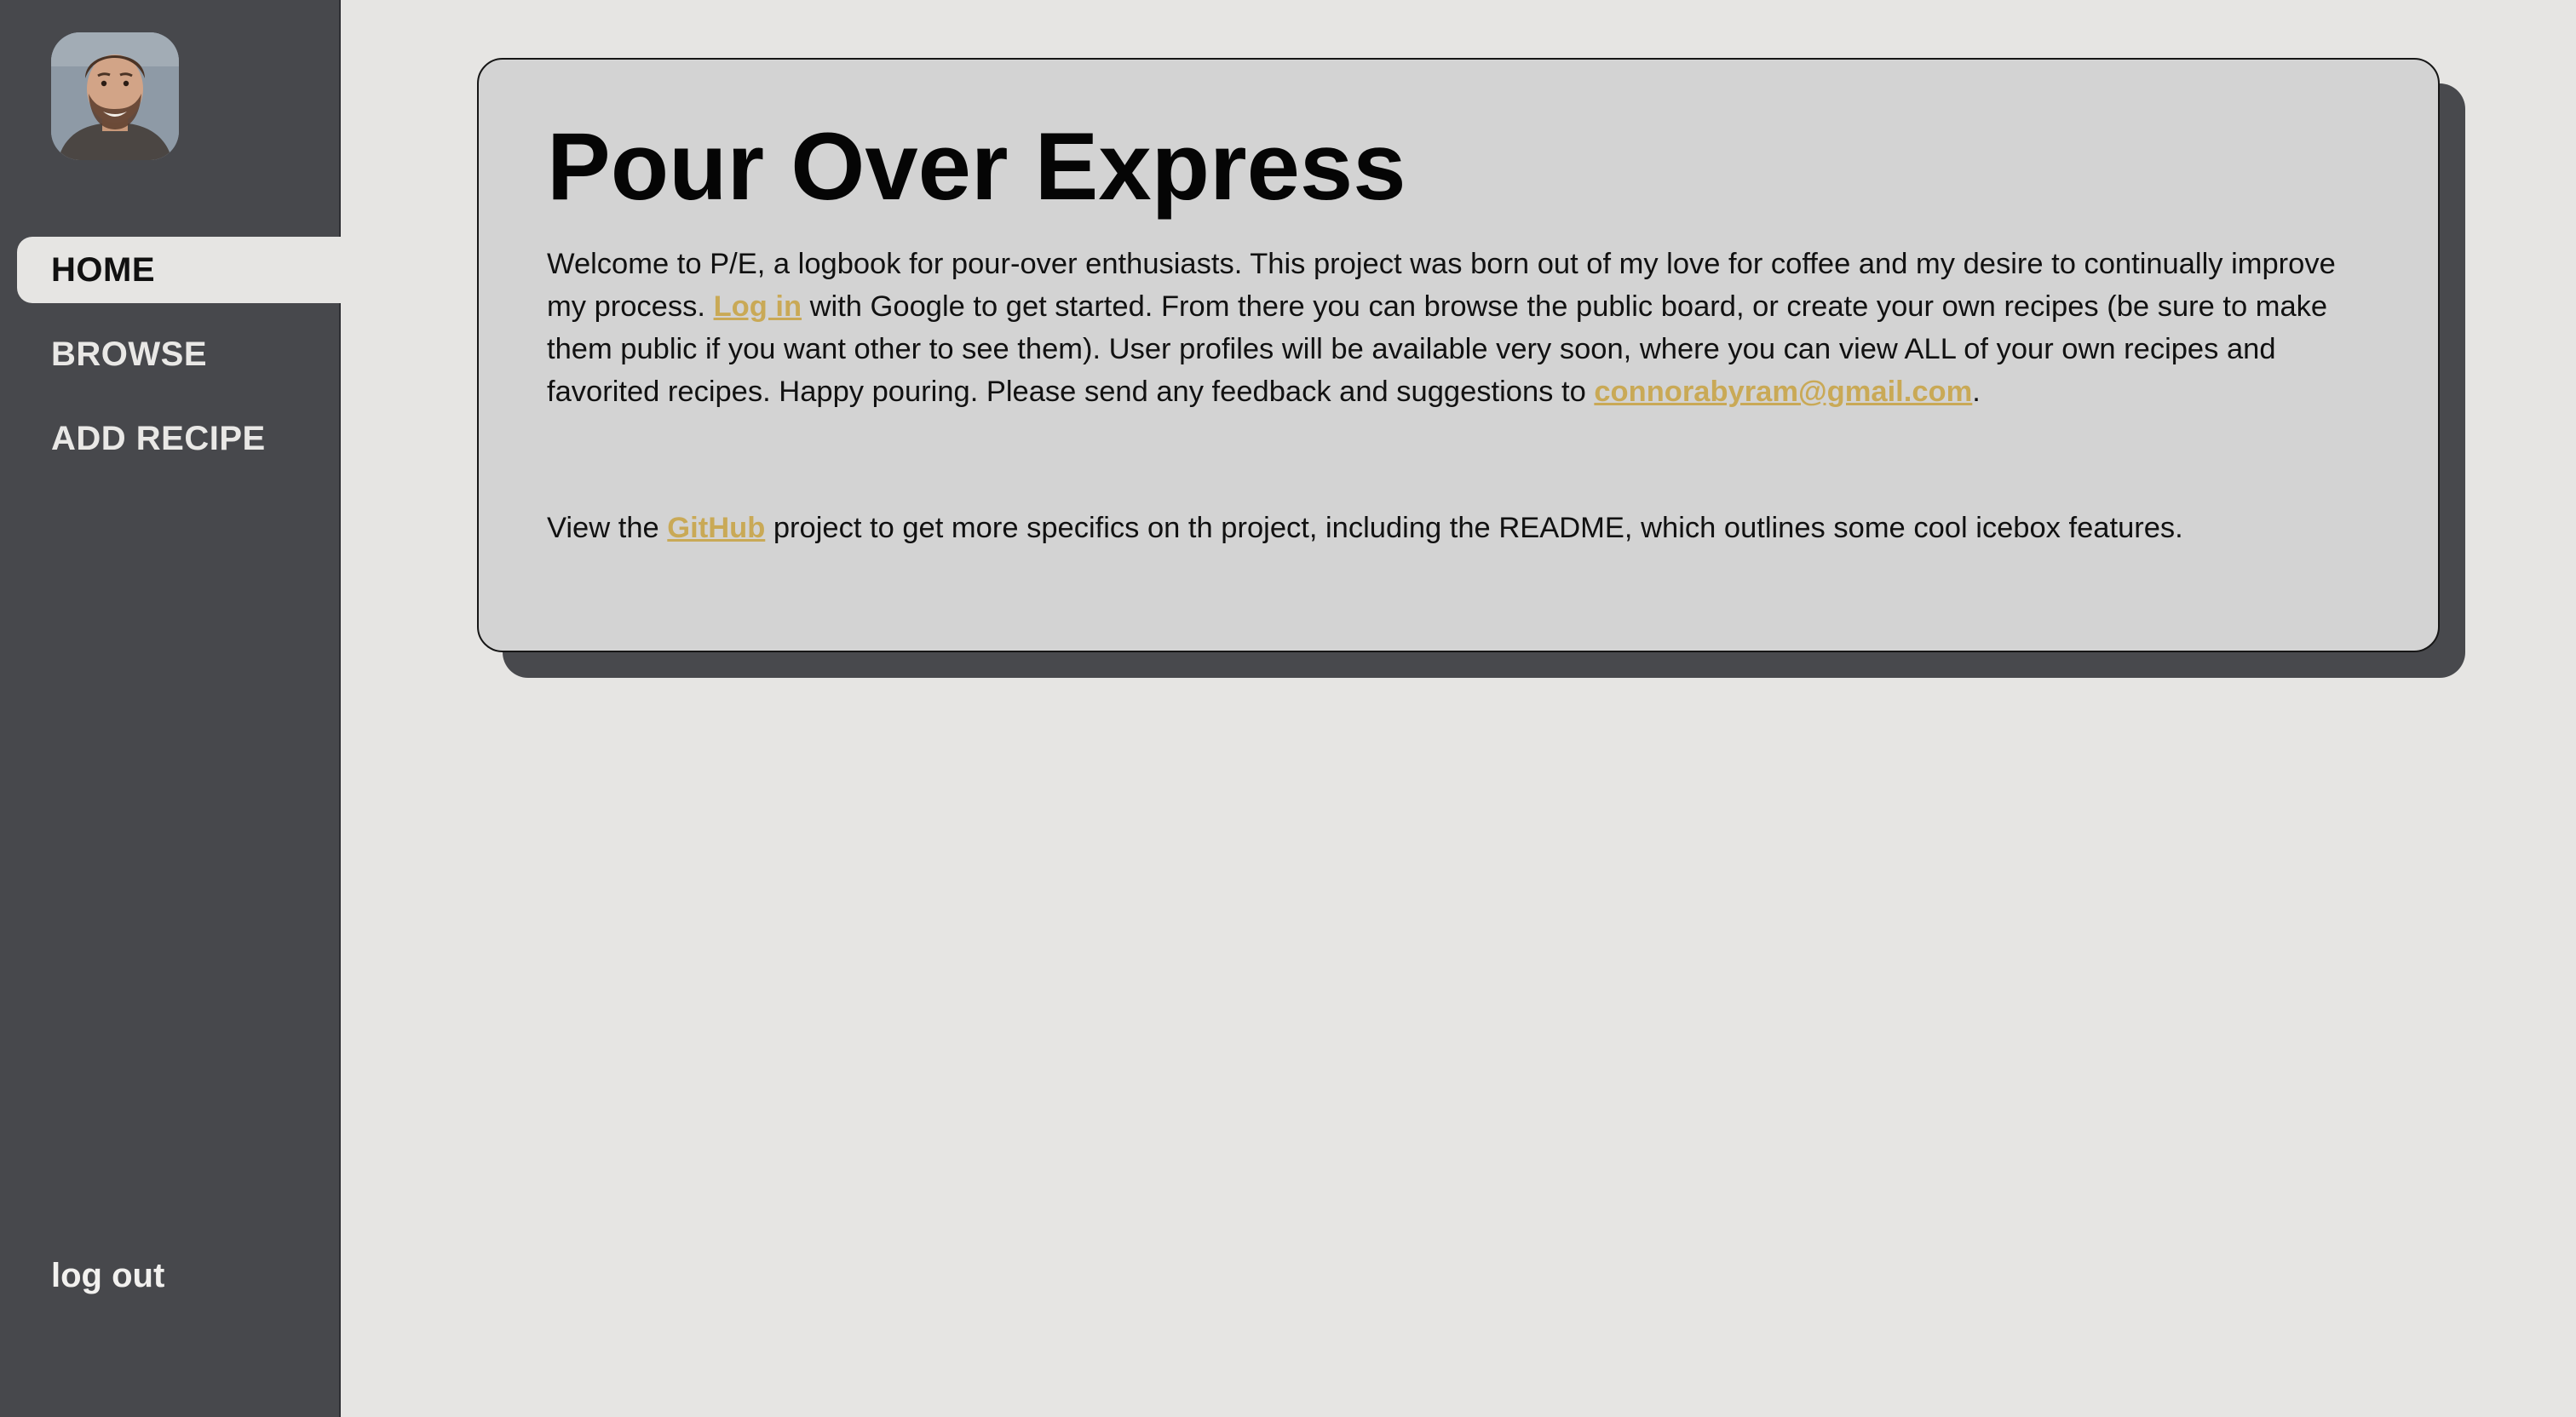 This screenshot has width=2576, height=1417. What do you see at coordinates (171, 708) in the screenshot?
I see `sidebar: HOME BROWSE ADD RECIPE log out` at bounding box center [171, 708].